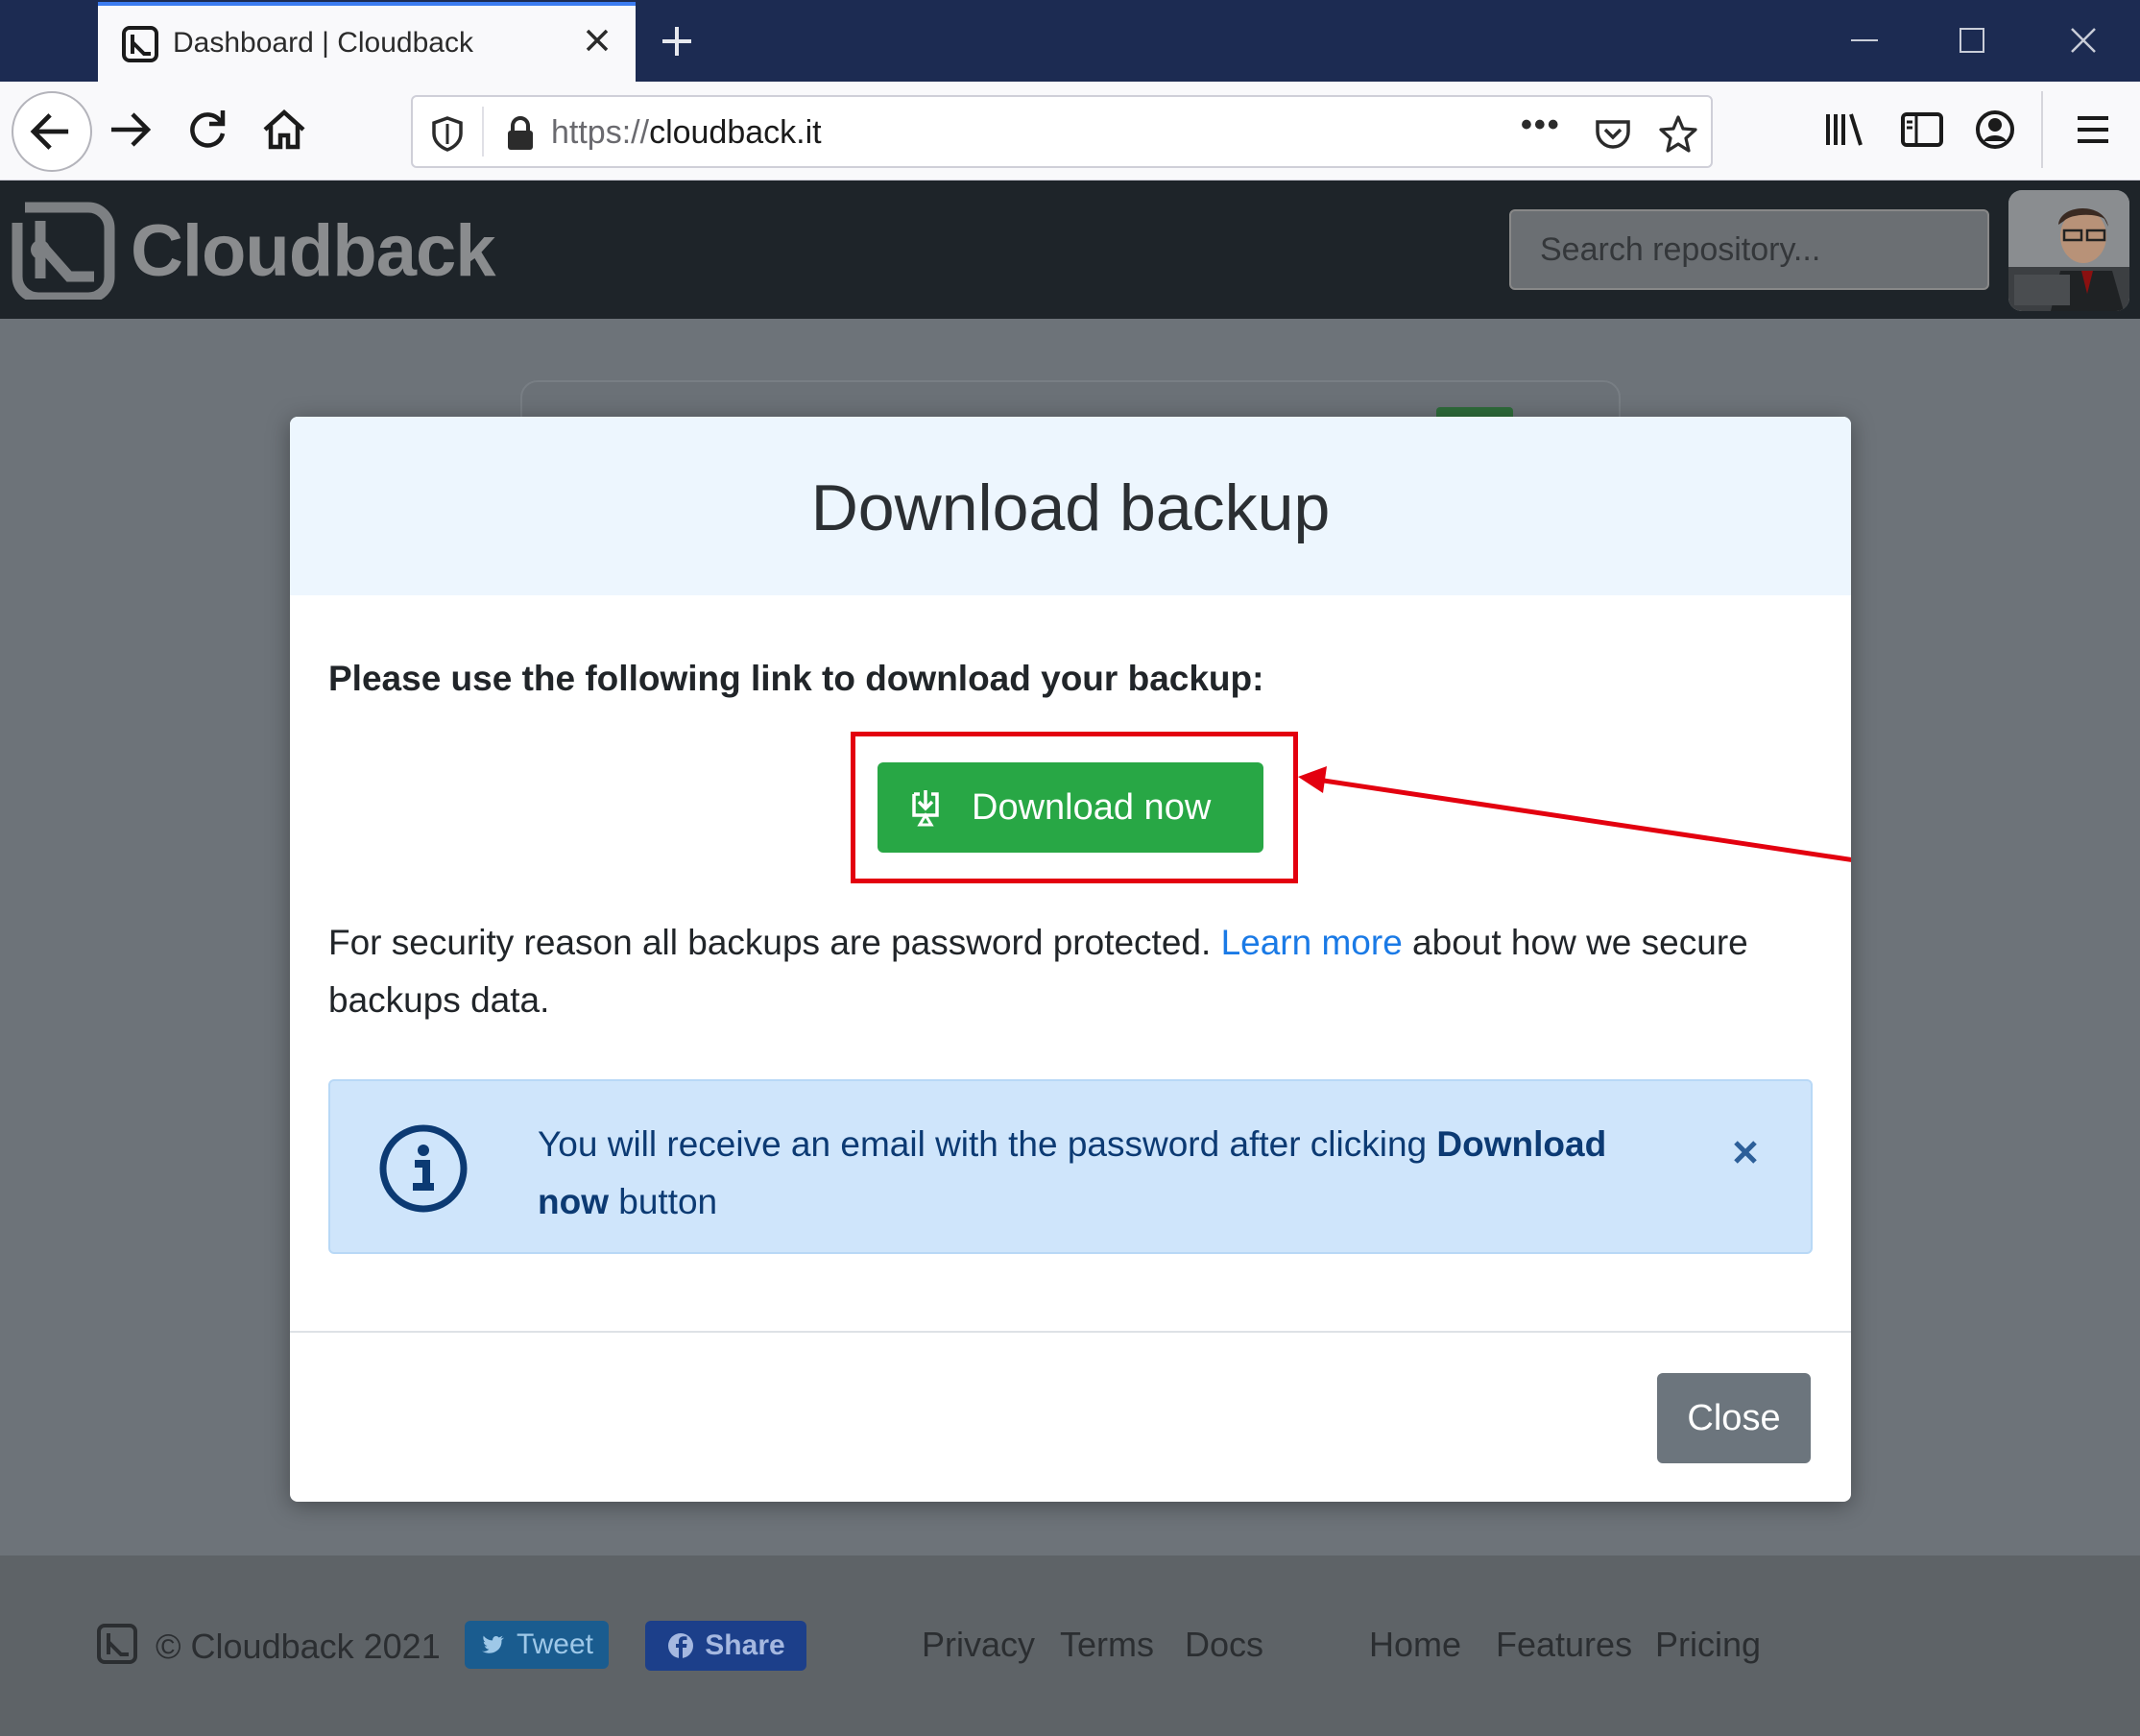  I want to click on modal-footer-divider, so click(1070, 1332).